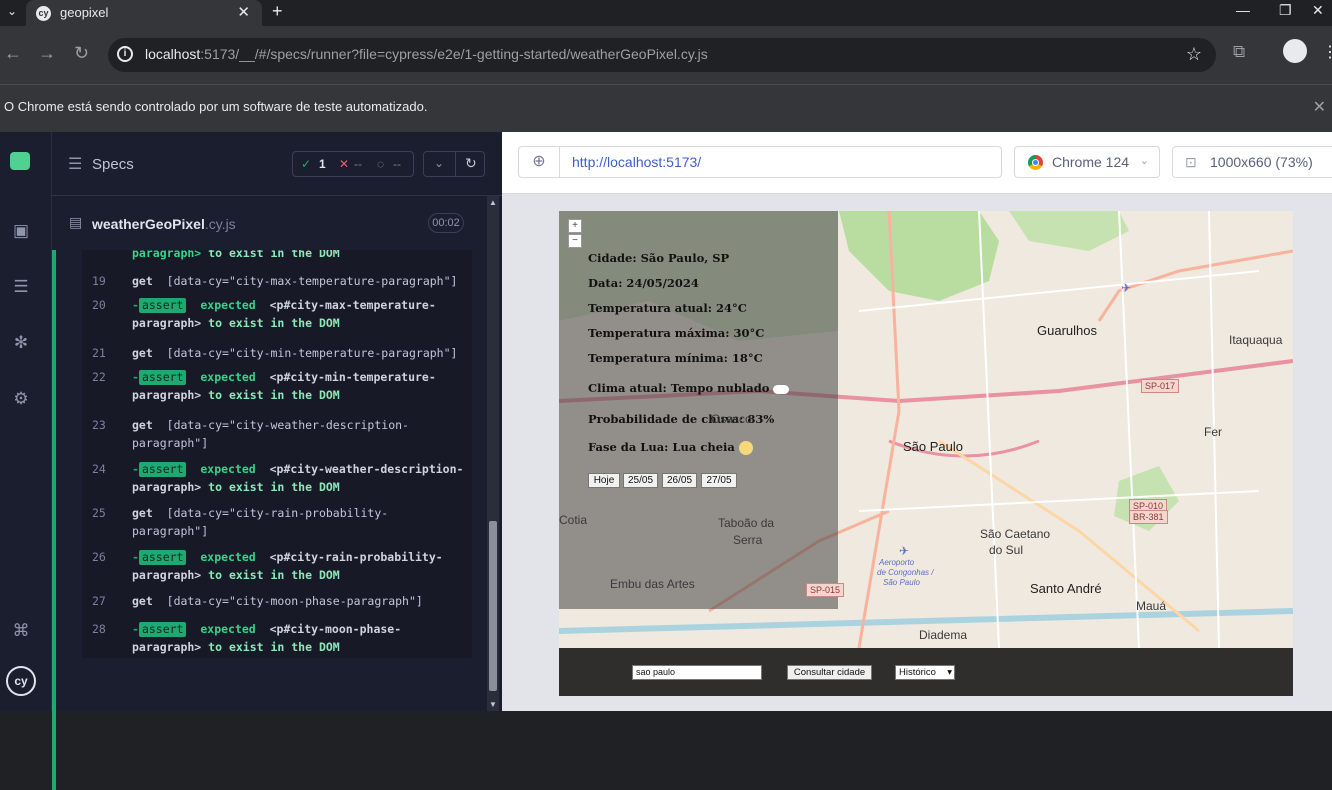 The height and width of the screenshot is (790, 1332). What do you see at coordinates (697, 672) in the screenshot?
I see `city-input: sao paulo` at bounding box center [697, 672].